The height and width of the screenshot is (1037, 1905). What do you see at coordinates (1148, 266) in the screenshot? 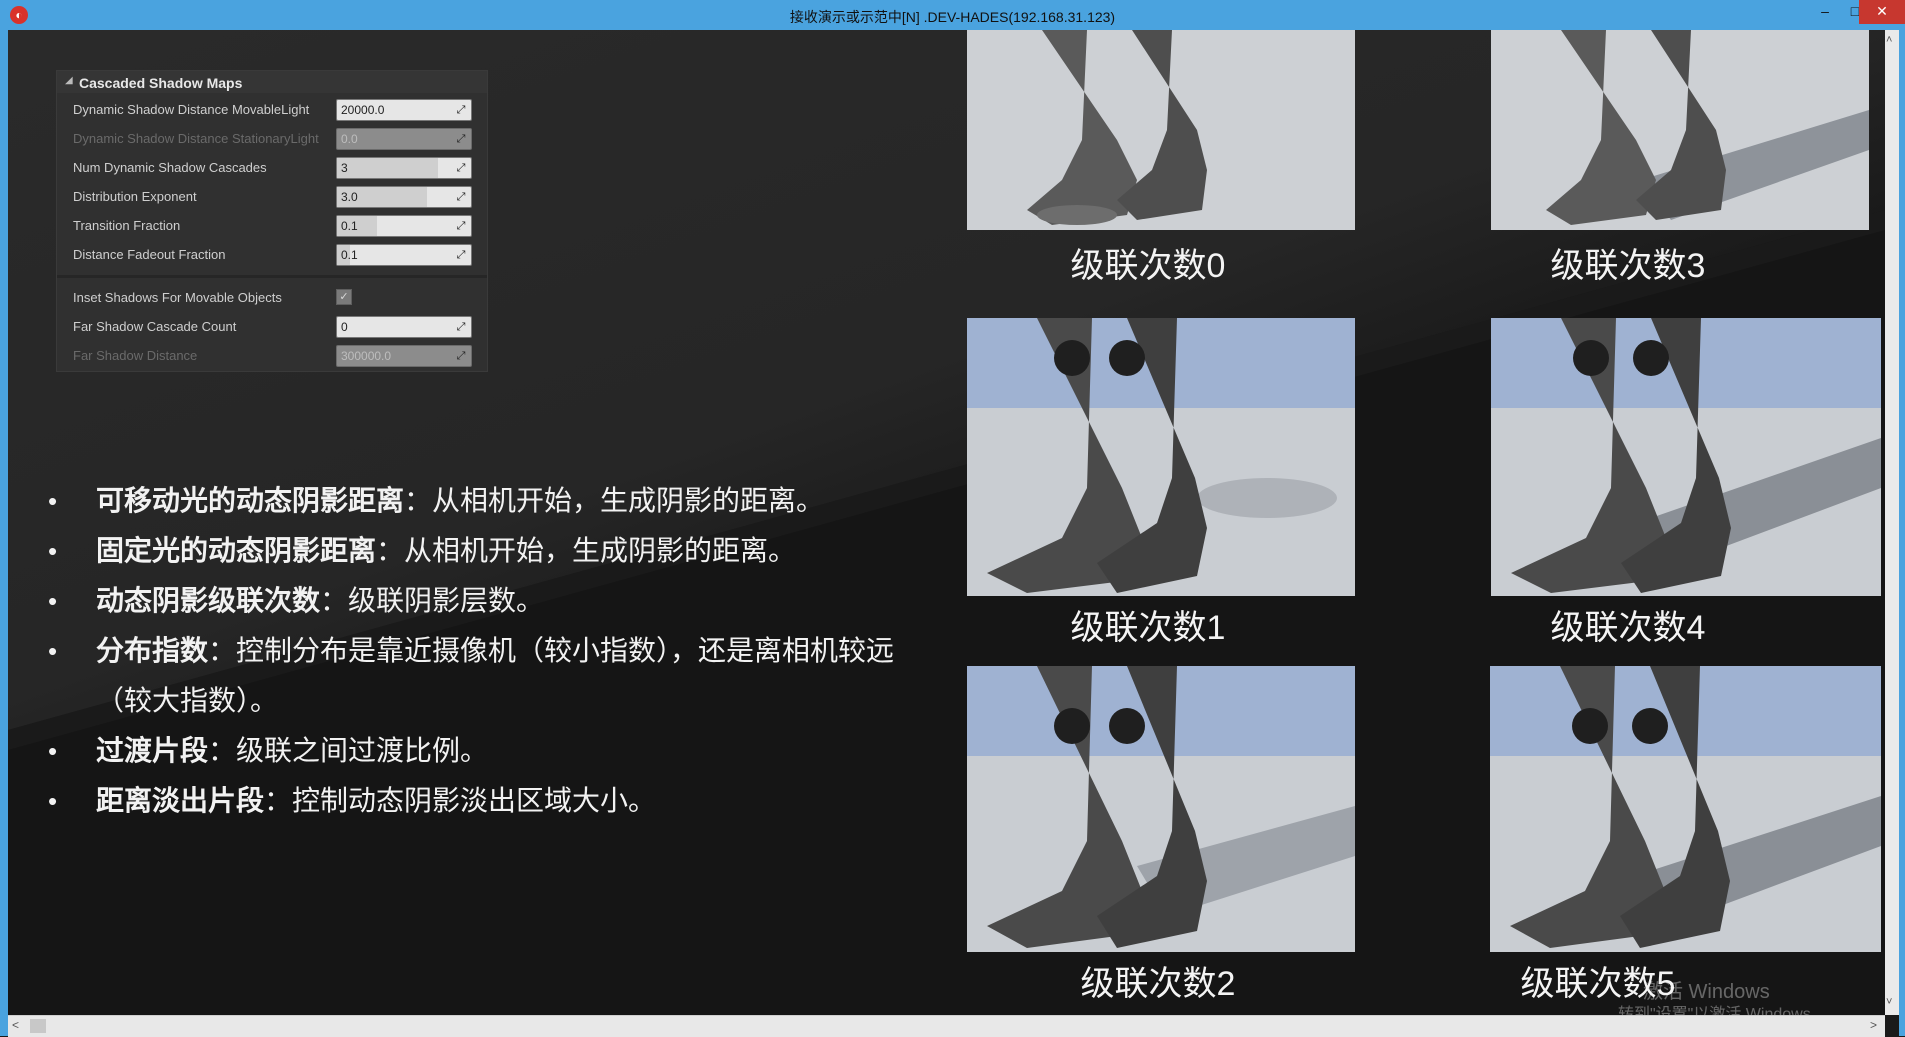
I see `caption-cascade-0: 级联次数0` at bounding box center [1148, 266].